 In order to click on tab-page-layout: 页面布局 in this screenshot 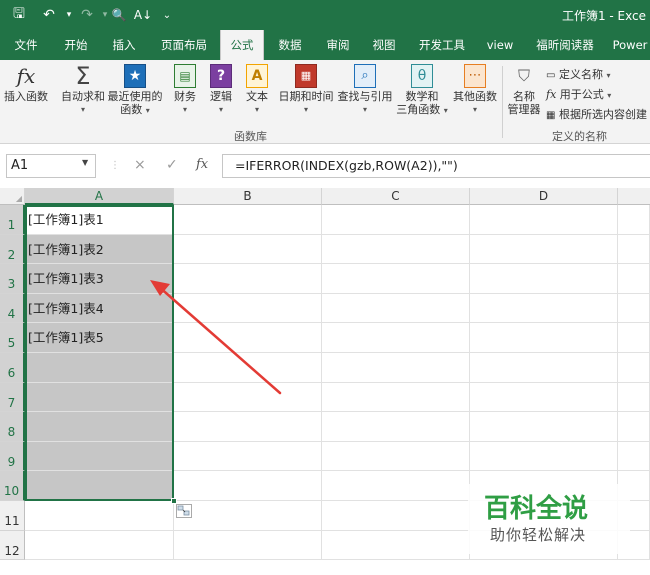, I will do `click(184, 45)`.